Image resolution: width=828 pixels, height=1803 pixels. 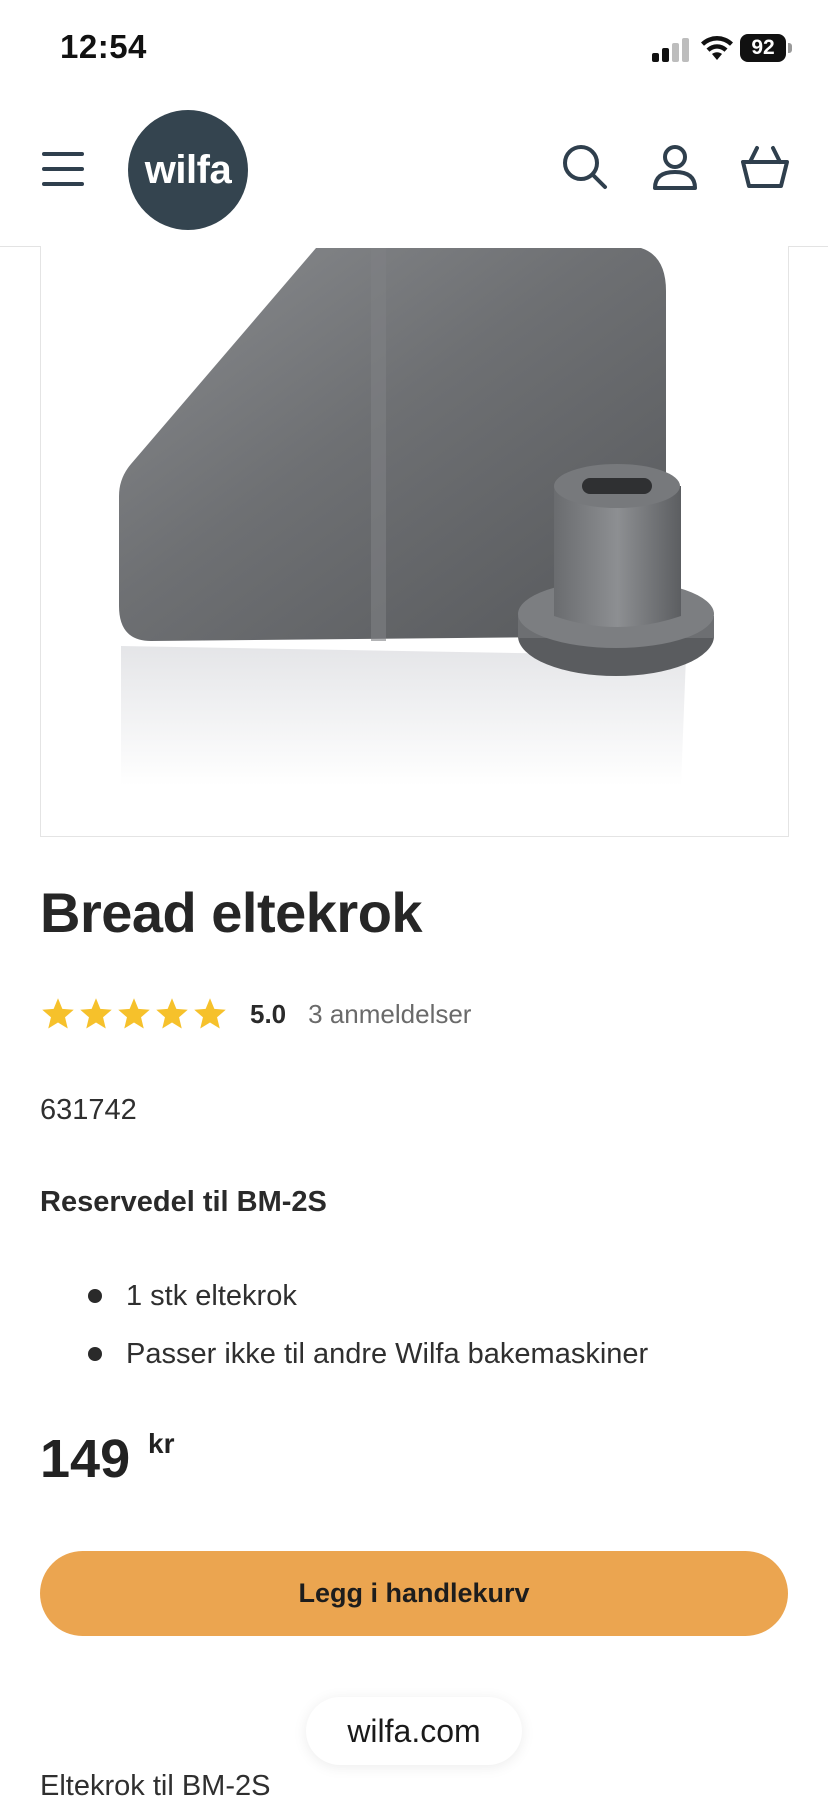 I want to click on battery-level: 92, so click(x=763, y=48).